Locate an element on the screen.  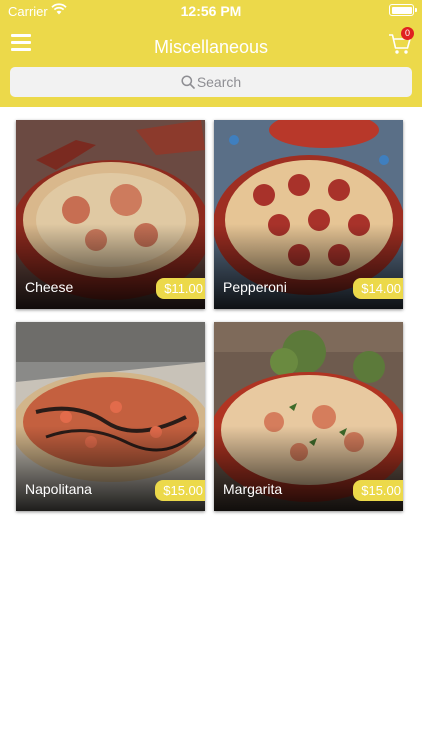
cart-count-badge: 0 is located at coordinates (407, 33).